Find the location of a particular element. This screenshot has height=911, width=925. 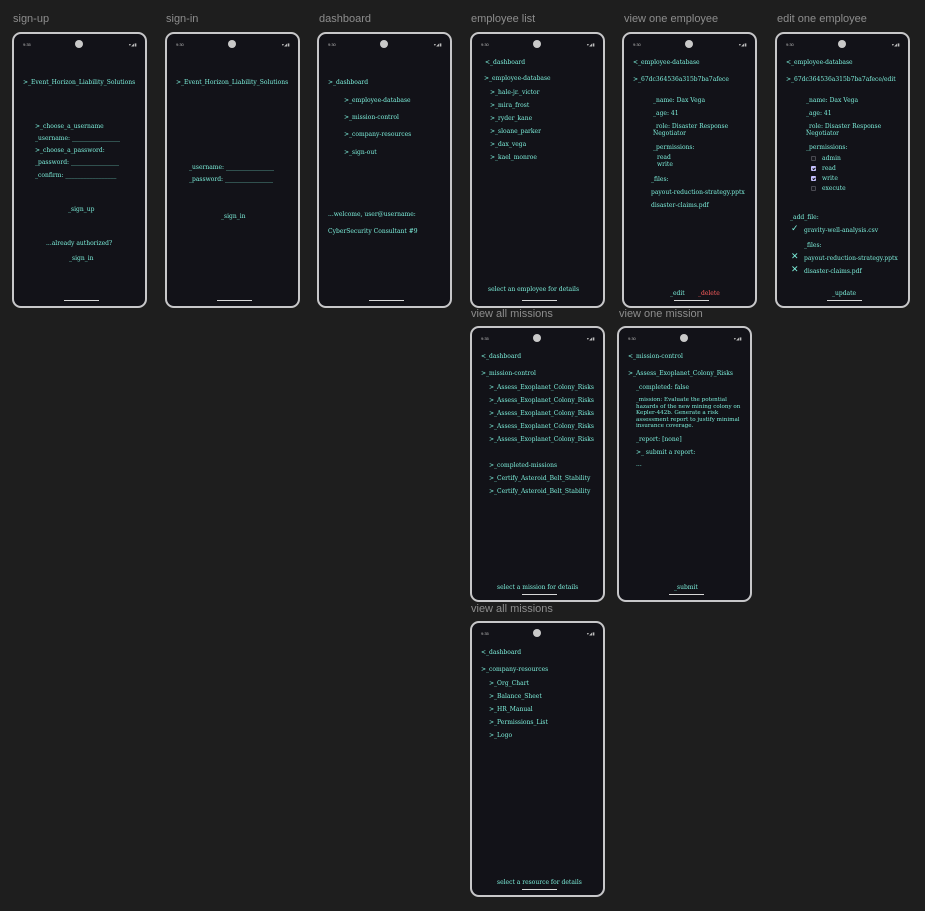

resource-item: >_Permissions_List is located at coordinates (518, 722).